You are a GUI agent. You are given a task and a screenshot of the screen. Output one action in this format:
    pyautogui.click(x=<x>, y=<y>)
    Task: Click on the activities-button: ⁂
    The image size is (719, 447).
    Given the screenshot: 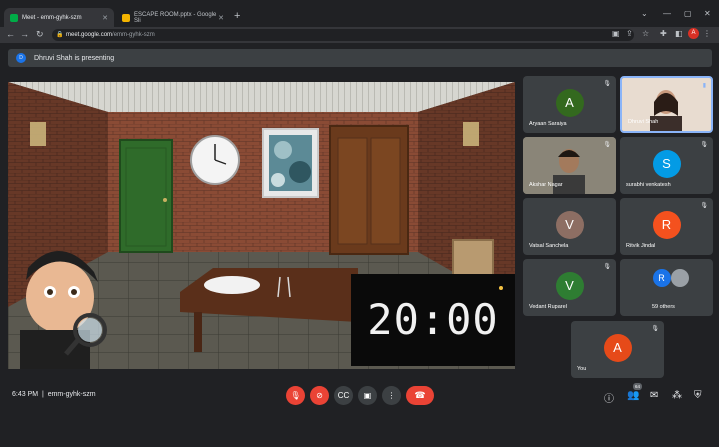 What is the action you would take?
    pyautogui.click(x=677, y=395)
    